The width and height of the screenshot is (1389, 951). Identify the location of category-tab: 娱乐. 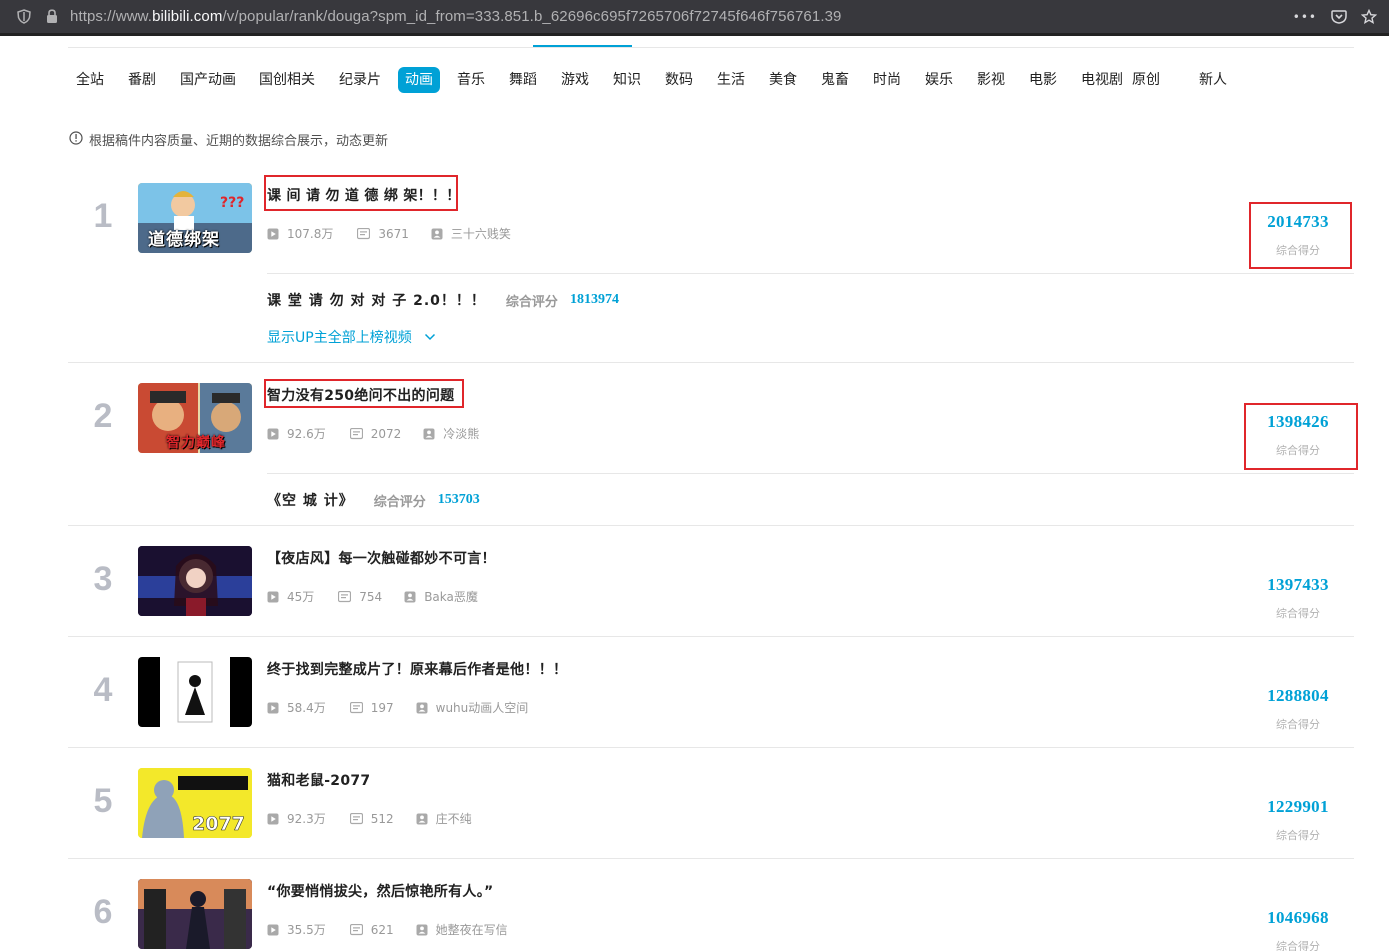
(939, 80).